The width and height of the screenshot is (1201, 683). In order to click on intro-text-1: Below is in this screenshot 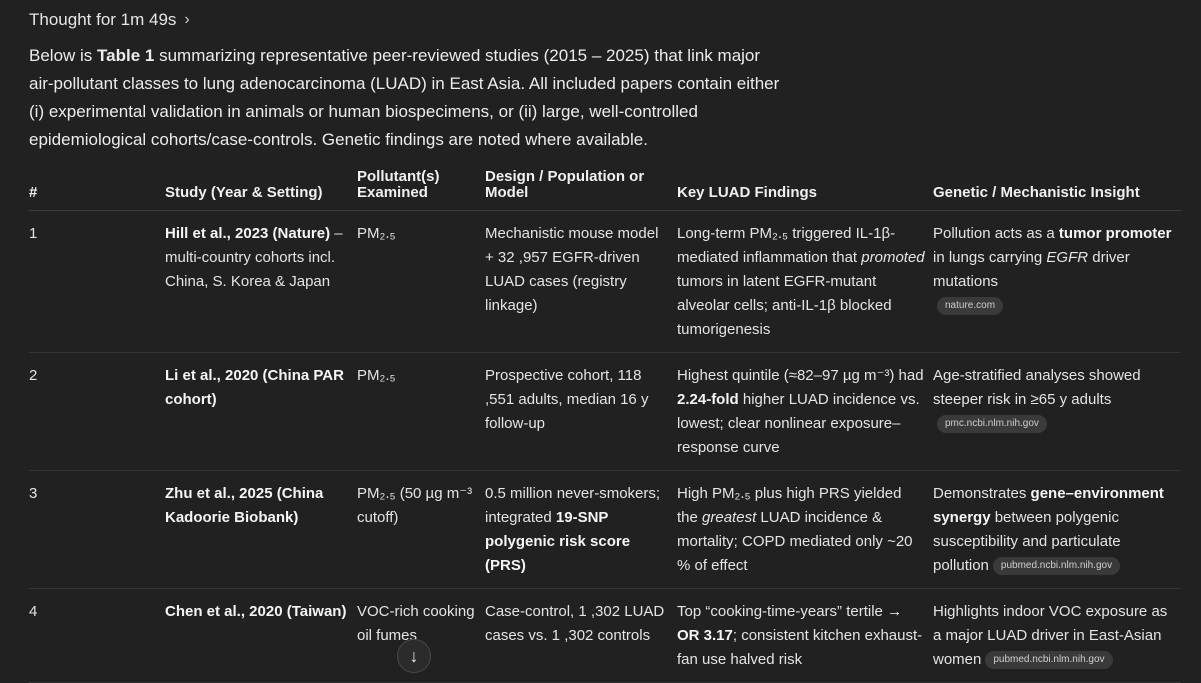, I will do `click(63, 55)`.